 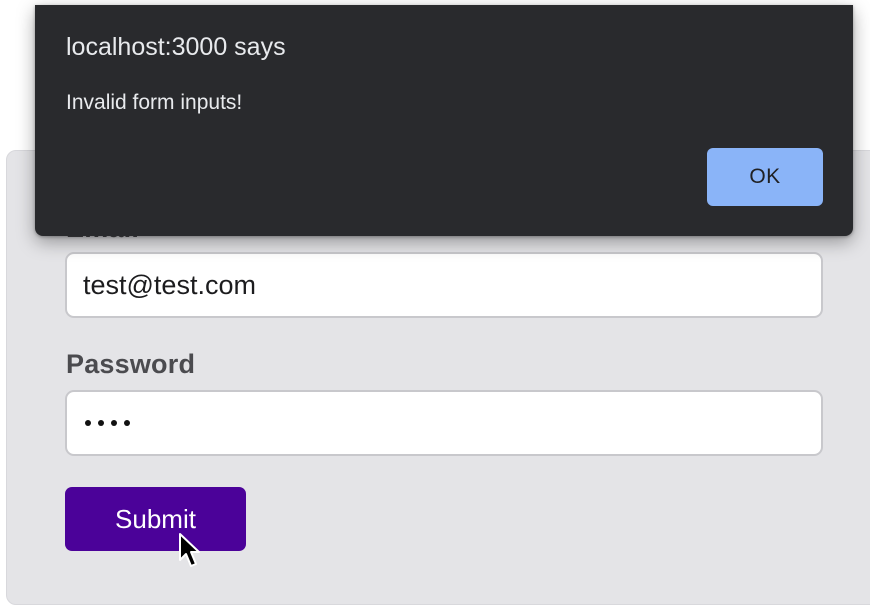 What do you see at coordinates (765, 177) in the screenshot?
I see `ok-button: OK` at bounding box center [765, 177].